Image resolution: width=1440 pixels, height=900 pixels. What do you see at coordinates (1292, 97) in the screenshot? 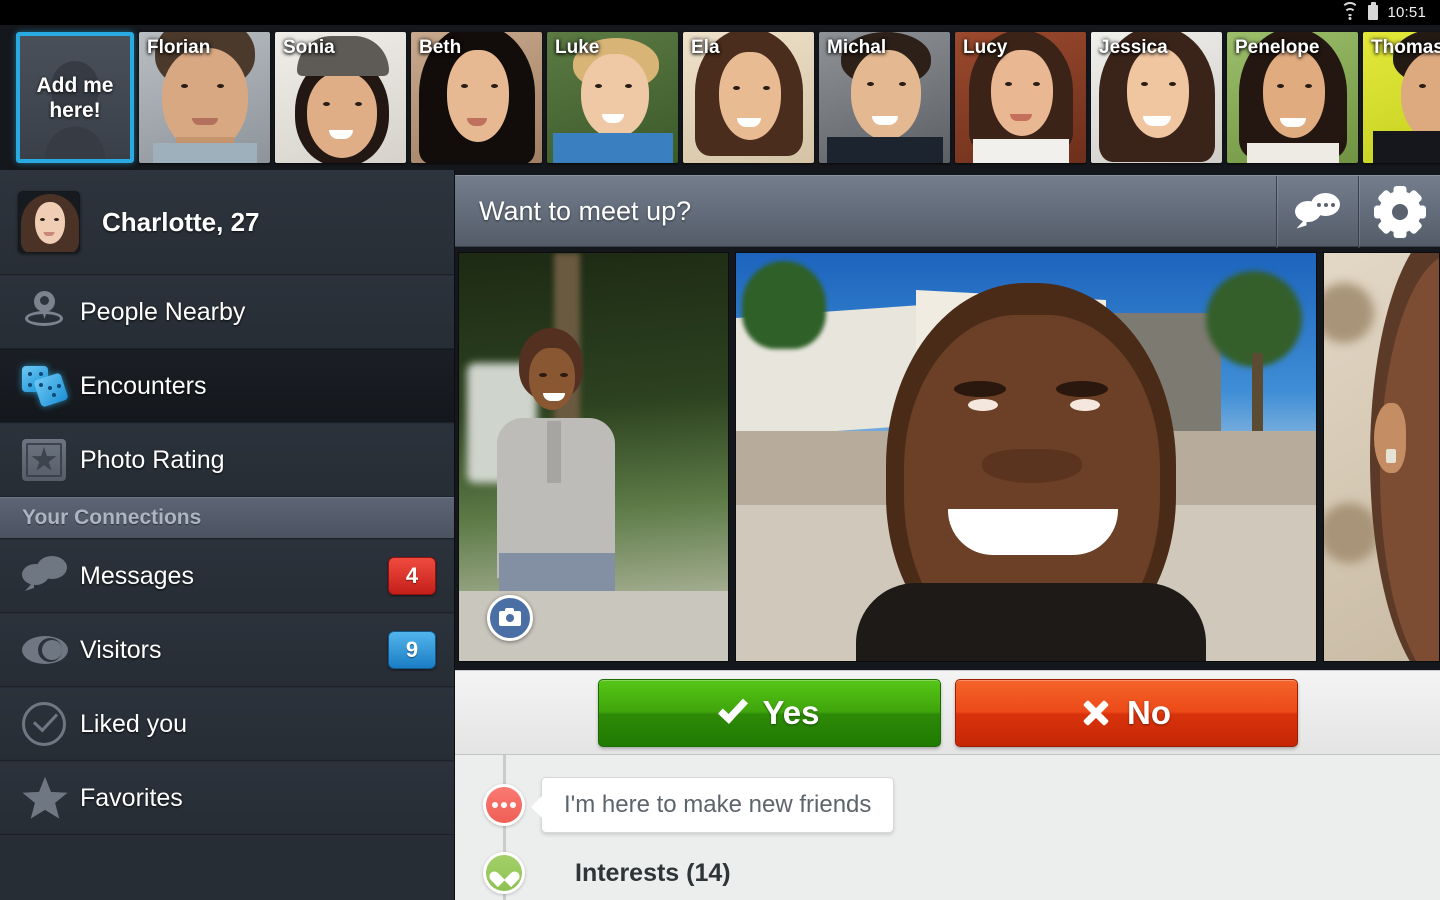
I see `person-tile-penelope: Penelope` at bounding box center [1292, 97].